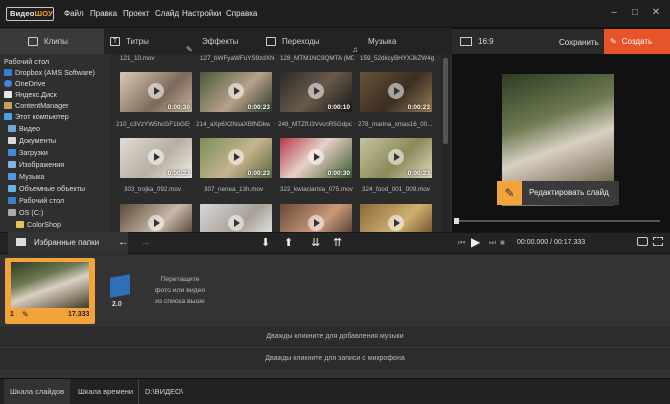  I want to click on tab-effects: ✎Эффекты, so click(226, 41).